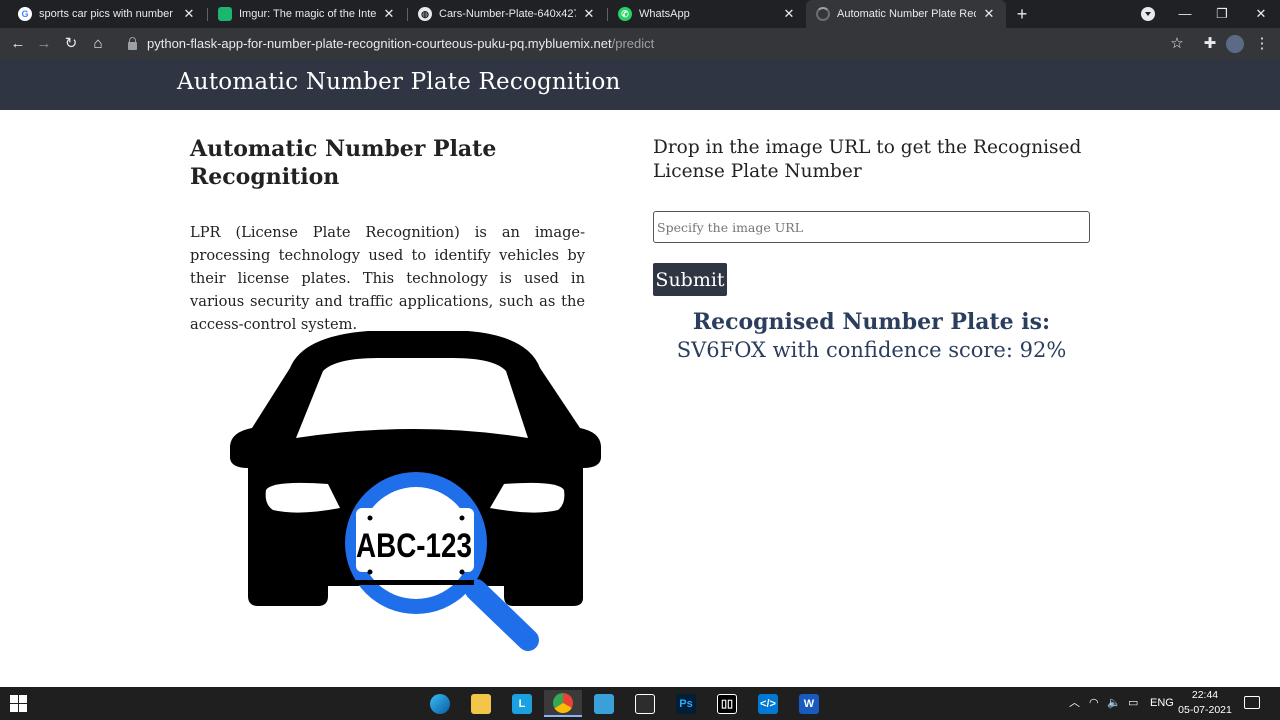  I want to click on forward-arrow-icon: →, so click(44, 44).